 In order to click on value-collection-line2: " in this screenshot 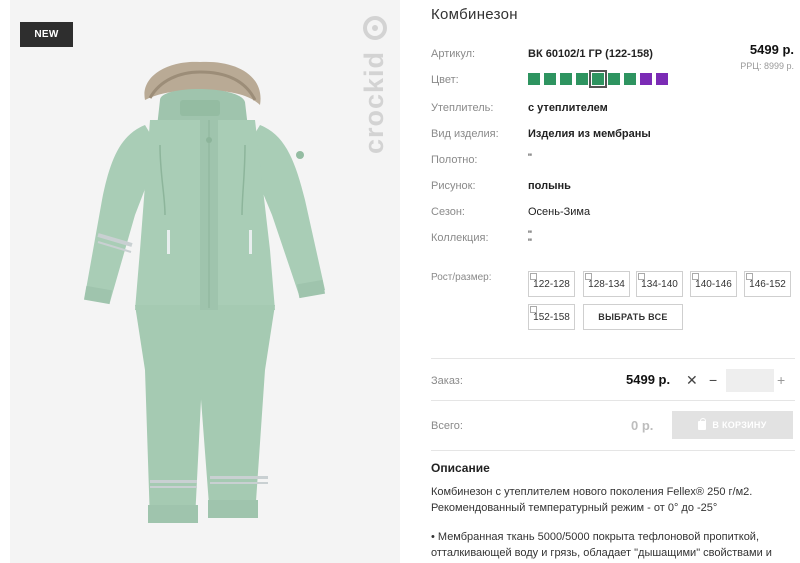, I will do `click(530, 243)`.